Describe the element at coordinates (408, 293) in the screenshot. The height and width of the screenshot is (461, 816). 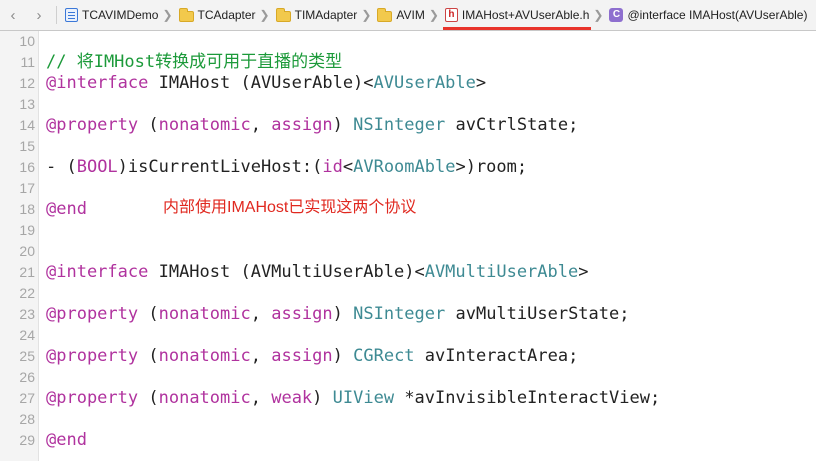
I see `code-line: 22` at that location.